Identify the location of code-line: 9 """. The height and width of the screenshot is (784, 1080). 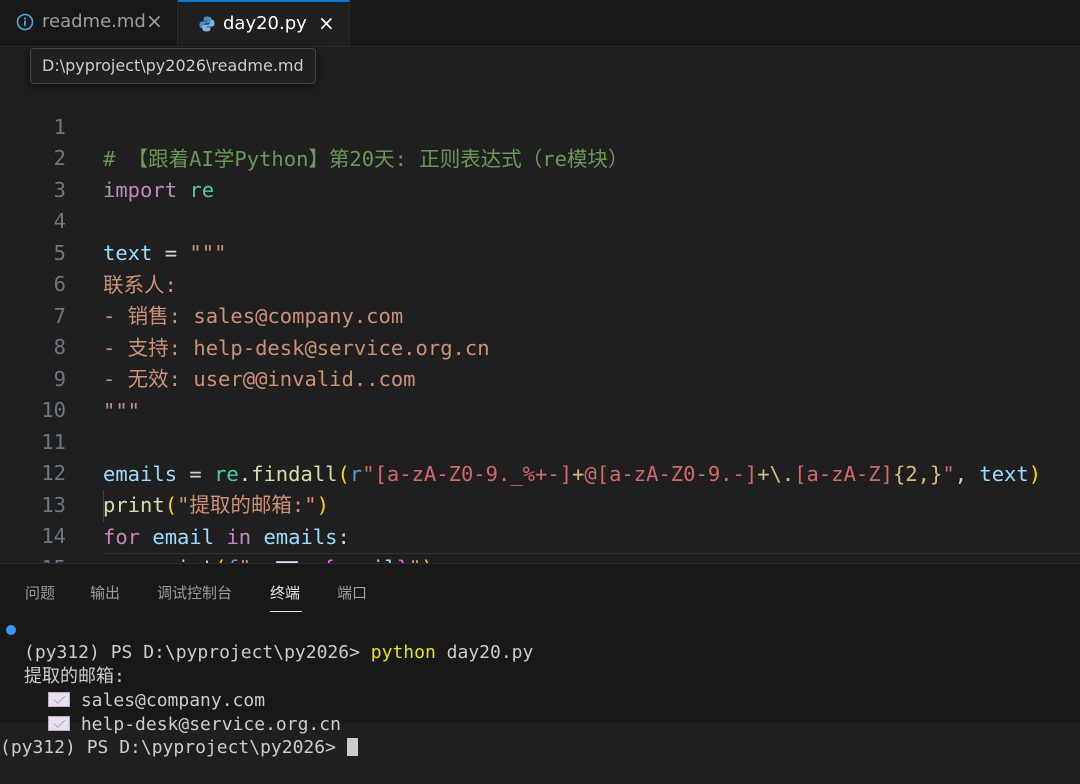
(540, 377).